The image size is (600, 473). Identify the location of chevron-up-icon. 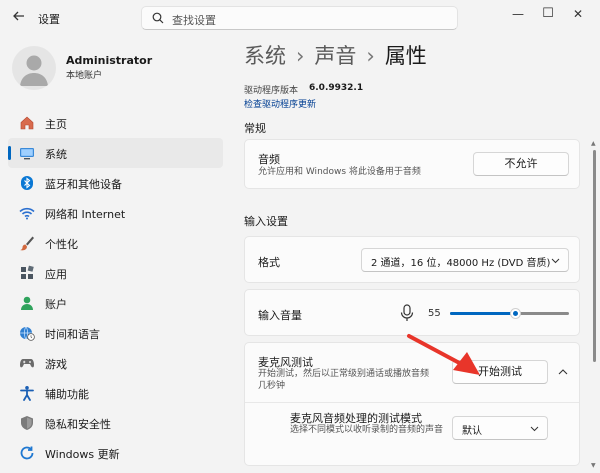
(563, 372).